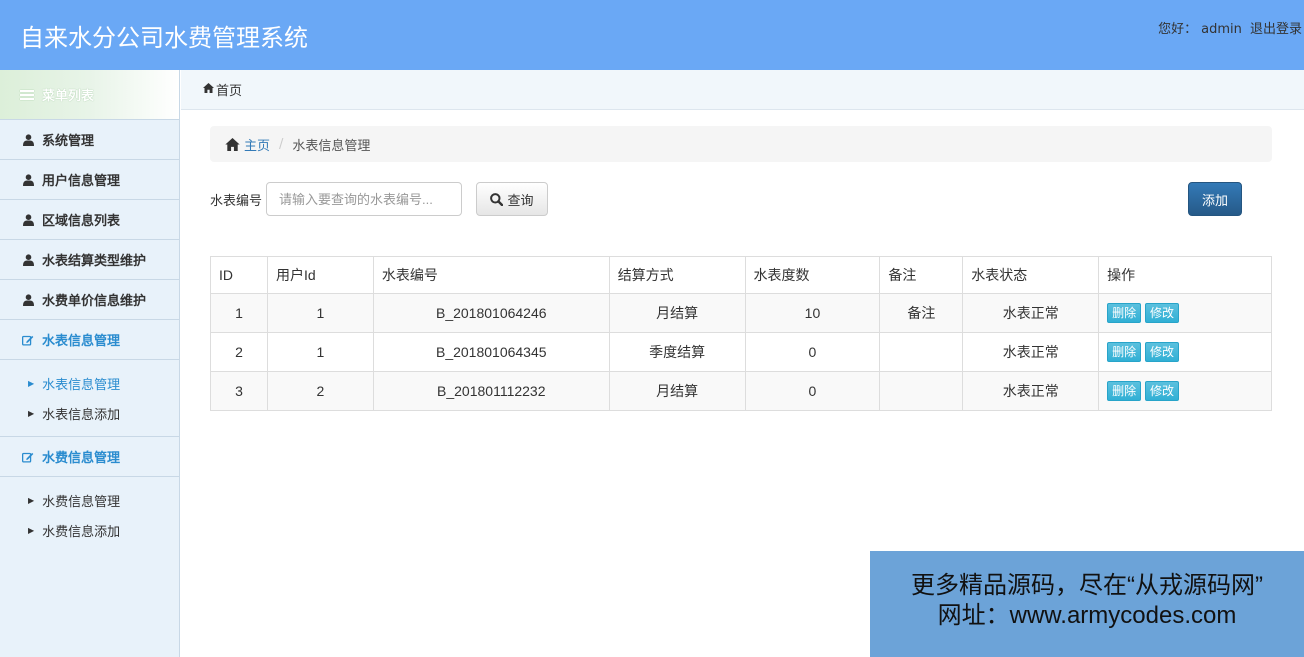 The height and width of the screenshot is (657, 1304). What do you see at coordinates (1276, 29) in the screenshot?
I see `logout-link: 退出登录` at bounding box center [1276, 29].